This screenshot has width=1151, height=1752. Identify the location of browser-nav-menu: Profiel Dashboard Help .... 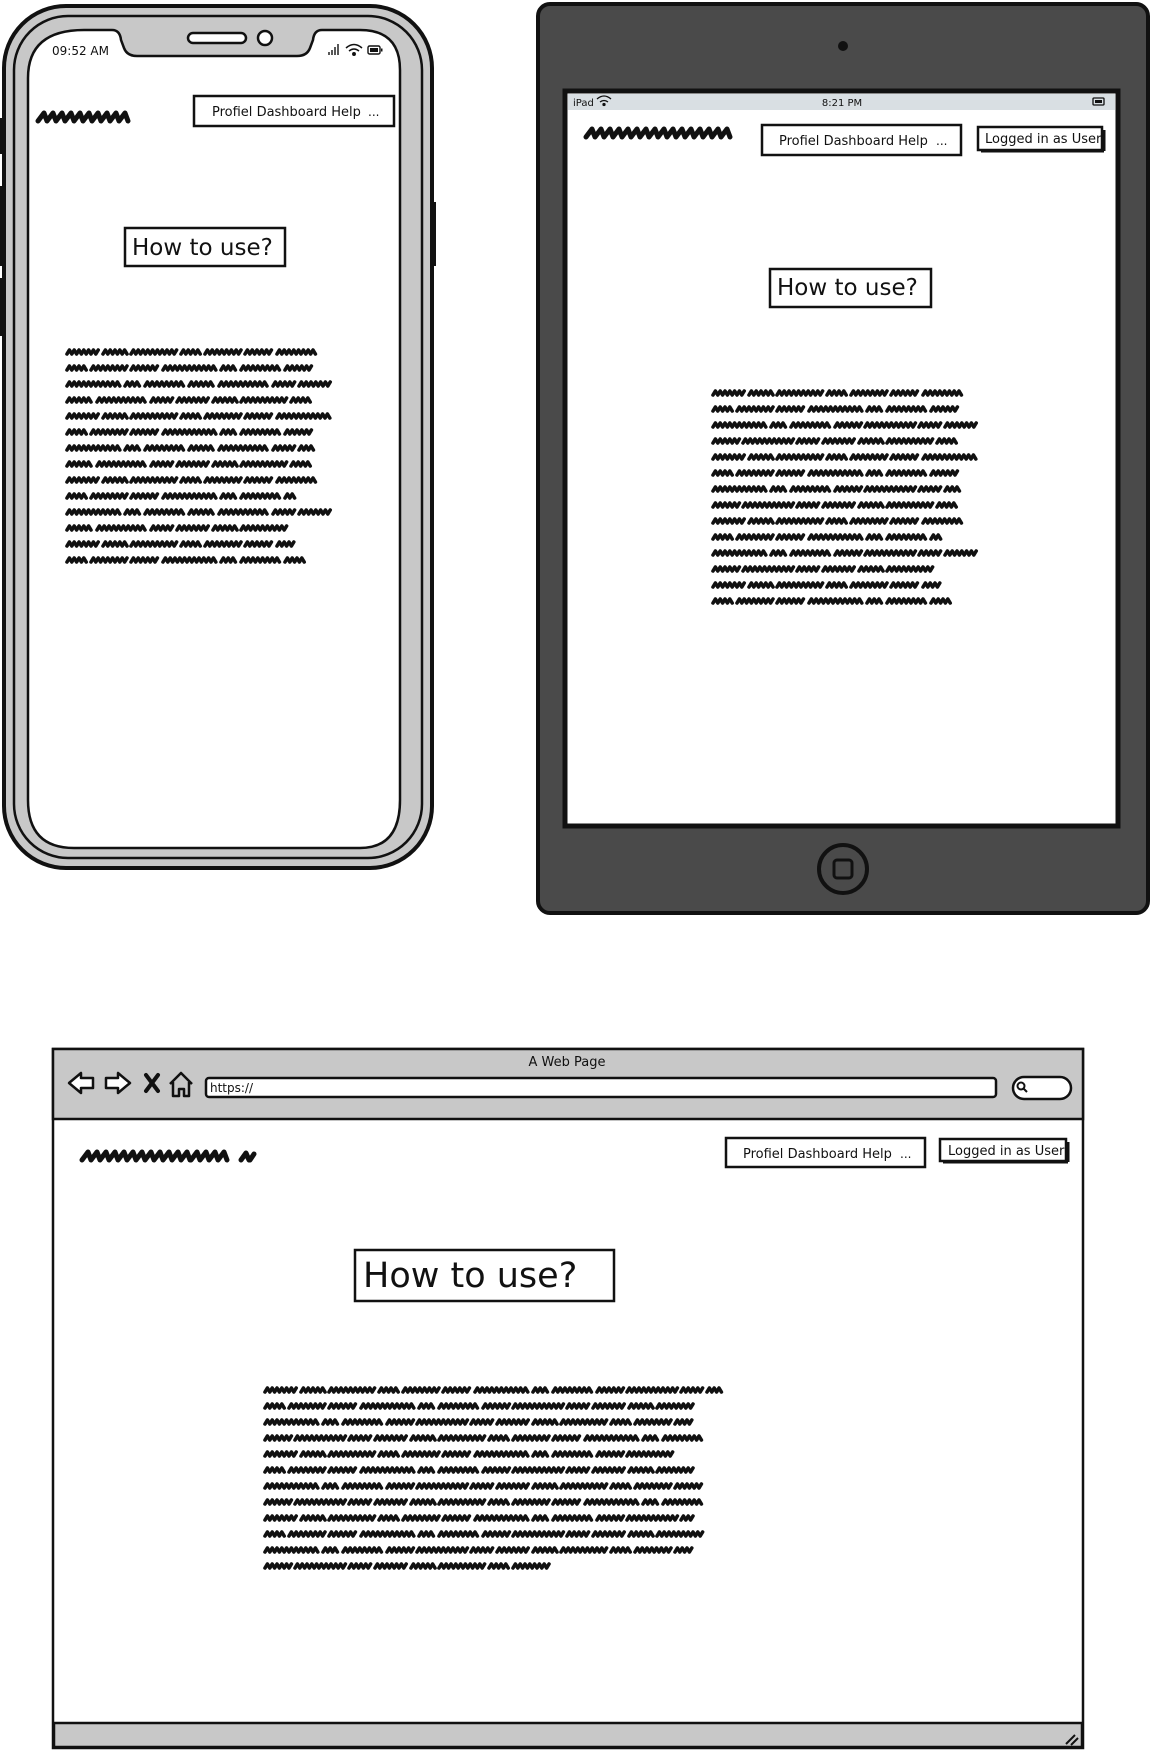
(825, 1152).